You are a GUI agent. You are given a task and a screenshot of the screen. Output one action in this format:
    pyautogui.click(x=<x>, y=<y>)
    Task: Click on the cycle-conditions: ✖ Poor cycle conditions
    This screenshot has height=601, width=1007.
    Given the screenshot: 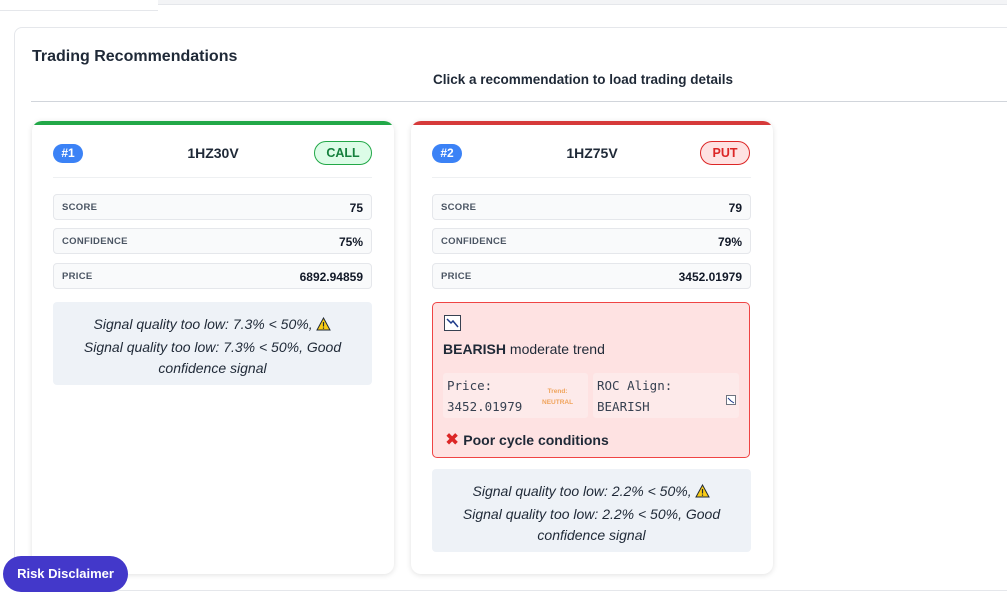 What is the action you would take?
    pyautogui.click(x=527, y=440)
    